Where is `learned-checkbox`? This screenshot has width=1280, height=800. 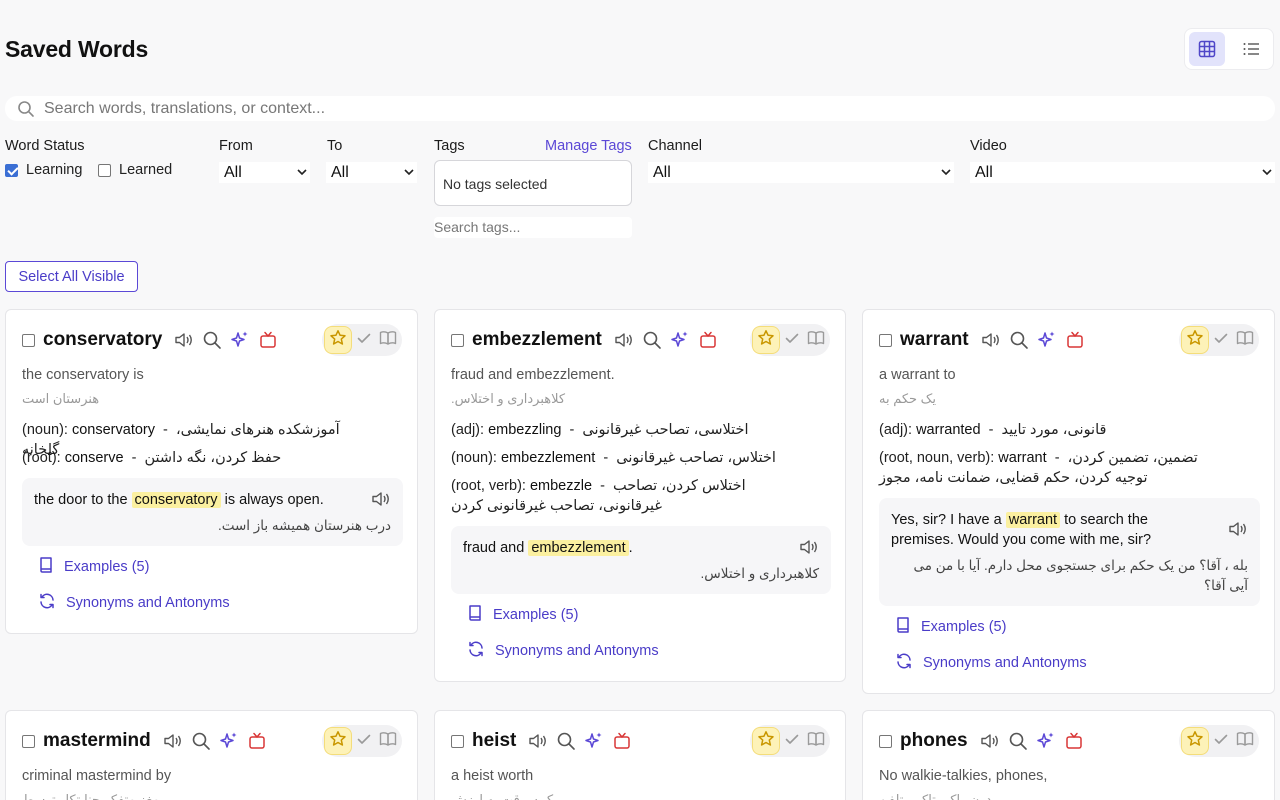 learned-checkbox is located at coordinates (104, 170).